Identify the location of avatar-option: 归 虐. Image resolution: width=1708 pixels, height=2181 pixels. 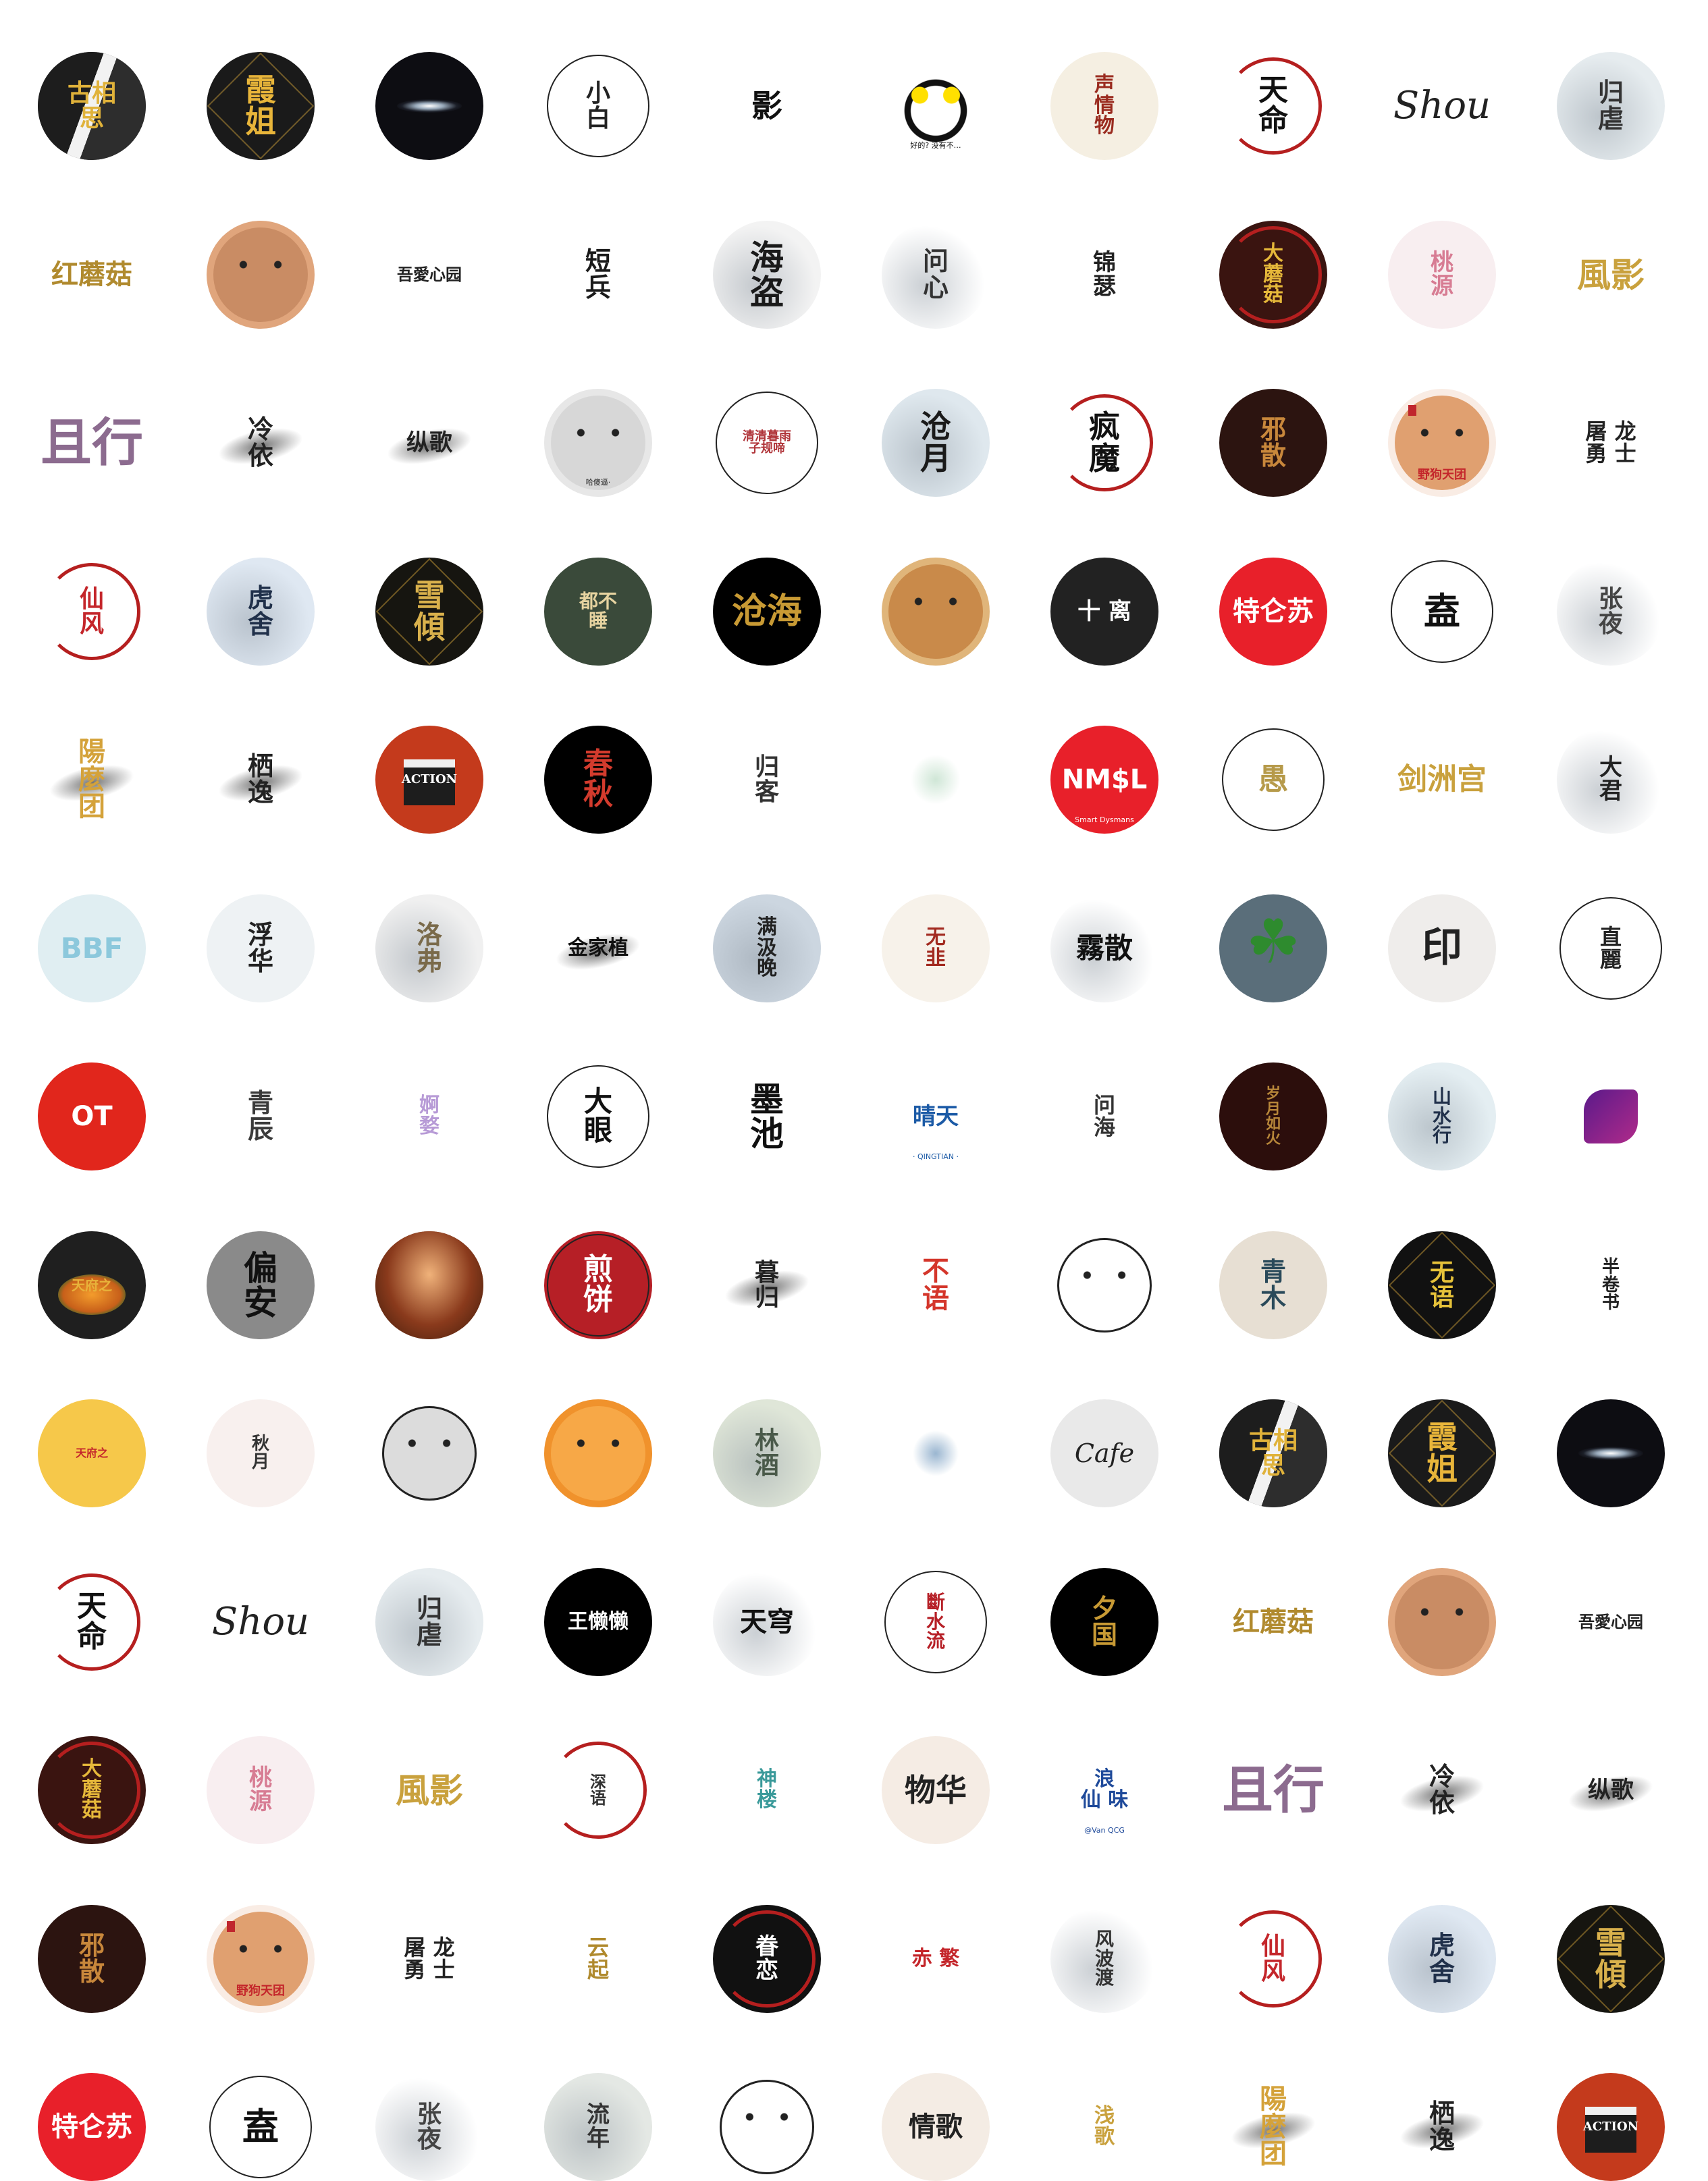
(429, 1622).